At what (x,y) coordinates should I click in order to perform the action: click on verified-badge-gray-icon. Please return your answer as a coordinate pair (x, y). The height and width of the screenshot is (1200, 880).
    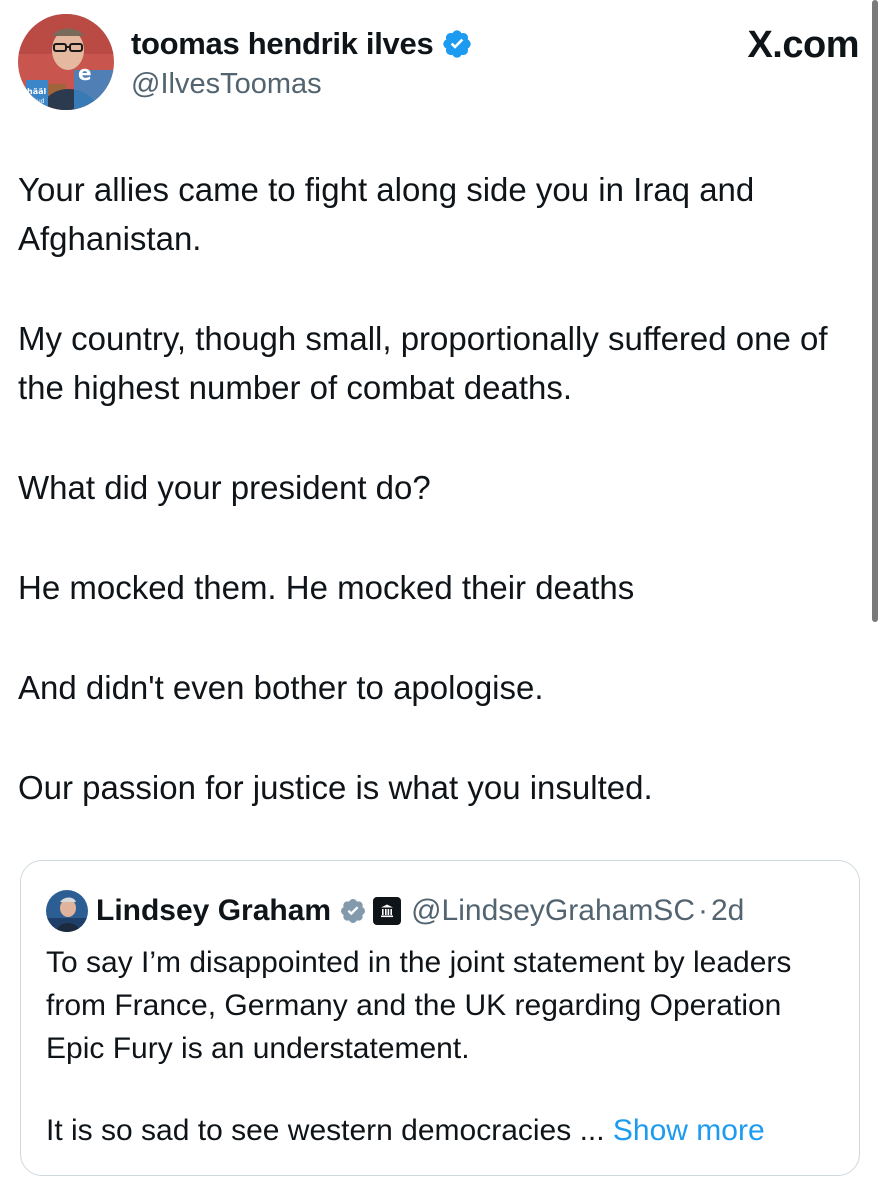
    Looking at the image, I should click on (353, 911).